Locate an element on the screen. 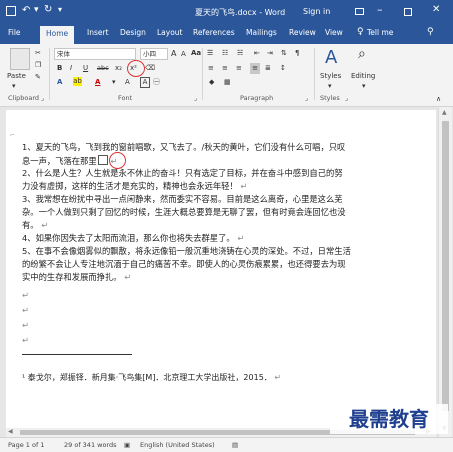 The height and width of the screenshot is (452, 453). align-right-icon: ≡ is located at coordinates (239, 68).